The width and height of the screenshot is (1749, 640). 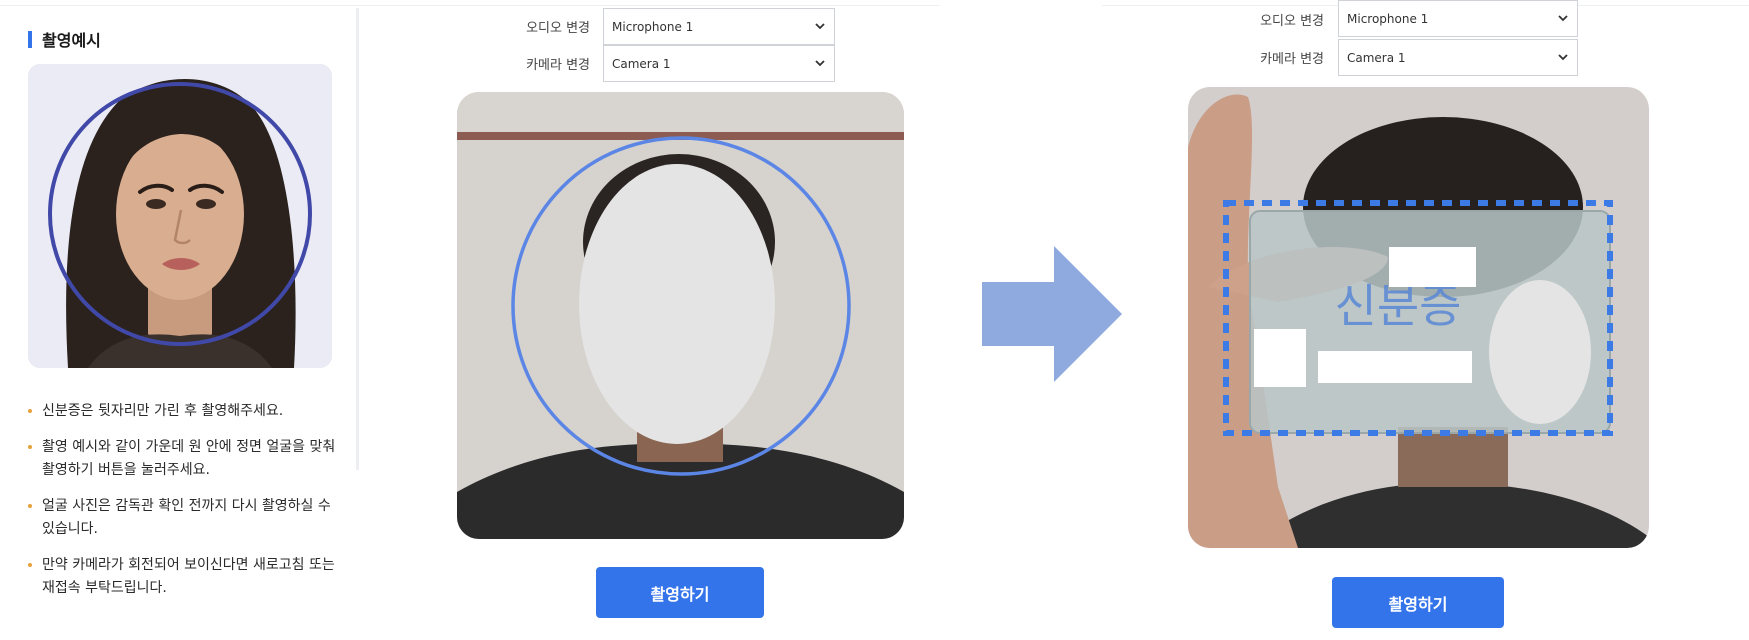 I want to click on list-item: 만약 카메라가 회전되어 보이신다면 새로고침 또는 재접속 부탁드립니다., so click(x=184, y=577).